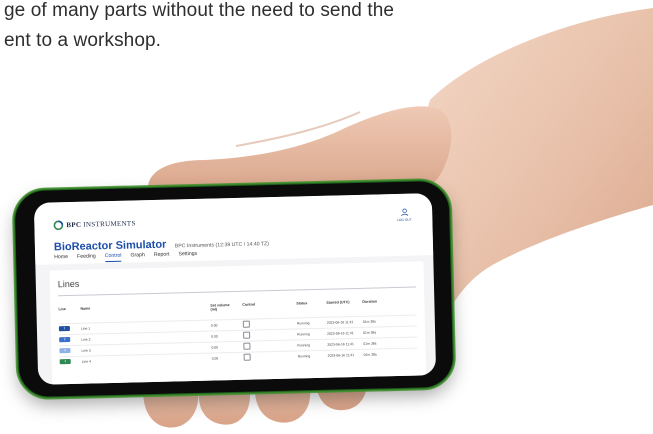 The height and width of the screenshot is (434, 653). I want to click on line-badge: 4, so click(65, 362).